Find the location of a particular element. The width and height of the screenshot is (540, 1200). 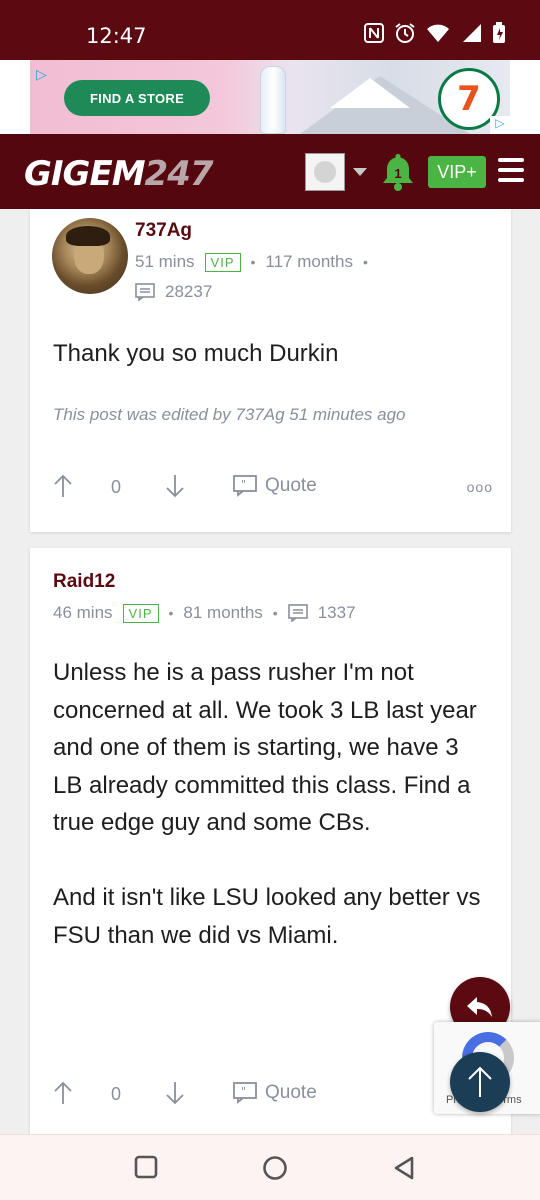

scroll-to-top-button is located at coordinates (480, 1082).